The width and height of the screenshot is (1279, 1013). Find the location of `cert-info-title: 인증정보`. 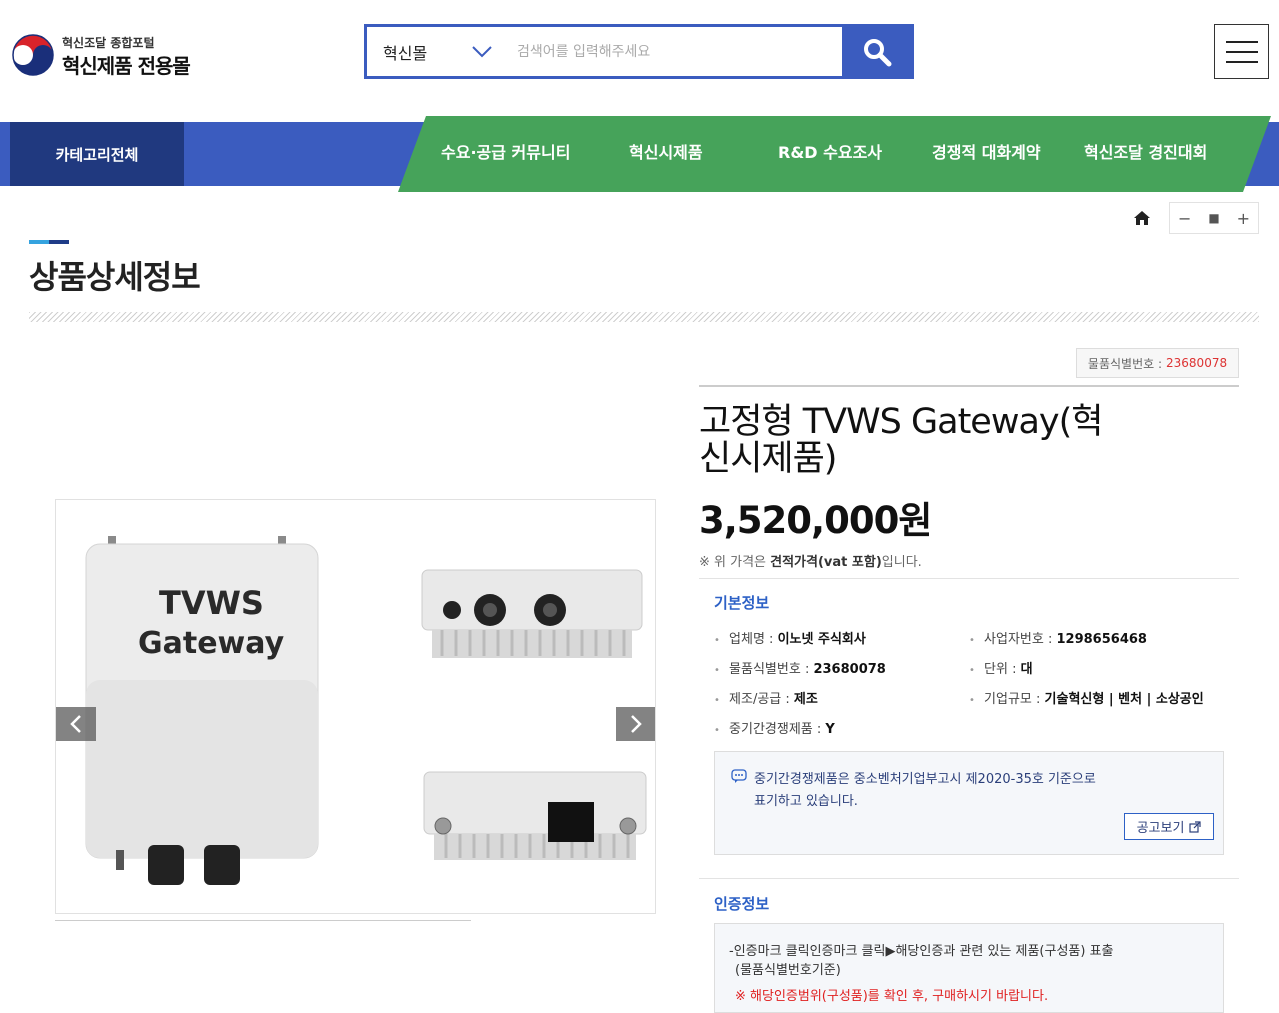

cert-info-title: 인증정보 is located at coordinates (742, 904).